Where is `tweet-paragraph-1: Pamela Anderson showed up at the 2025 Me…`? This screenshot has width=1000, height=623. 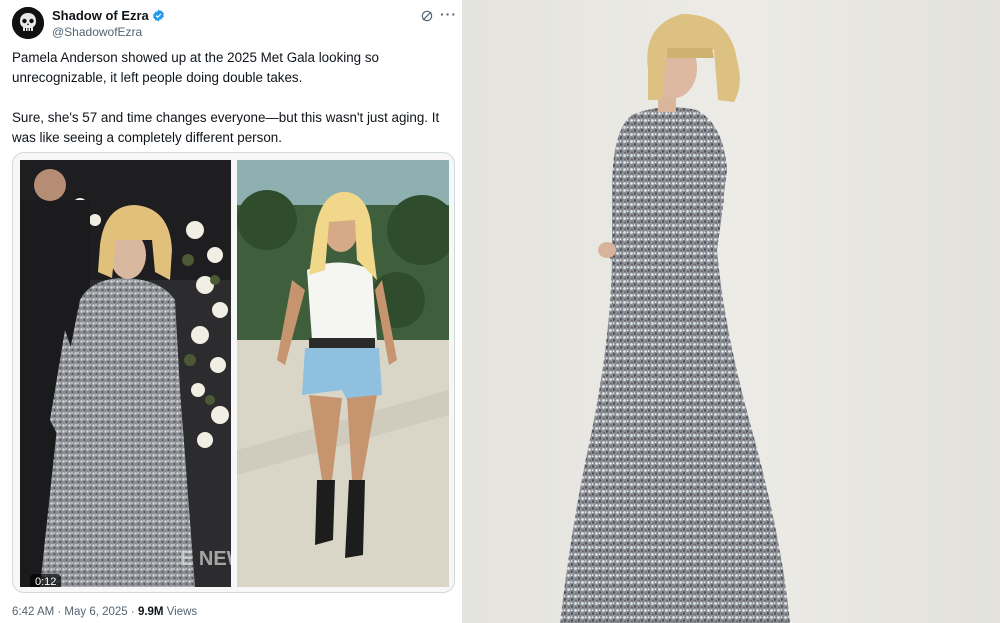 tweet-paragraph-1: Pamela Anderson showed up at the 2025 Me… is located at coordinates (195, 67).